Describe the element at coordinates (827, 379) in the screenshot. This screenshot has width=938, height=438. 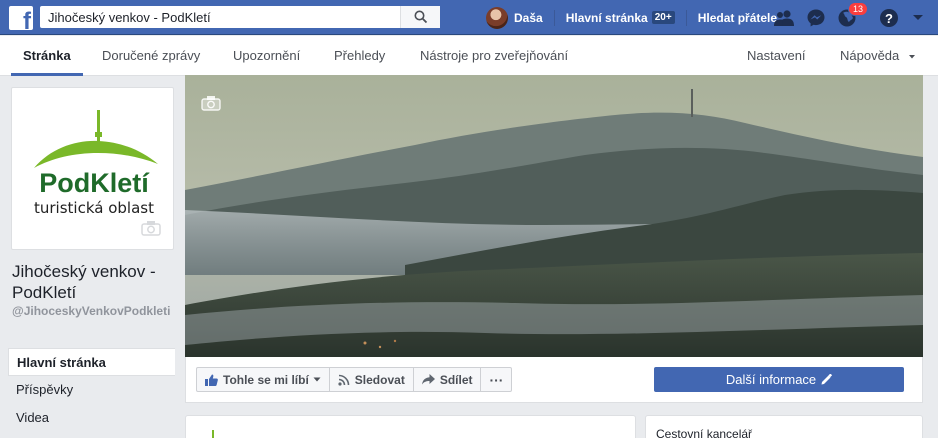
I see `pencil-icon` at that location.